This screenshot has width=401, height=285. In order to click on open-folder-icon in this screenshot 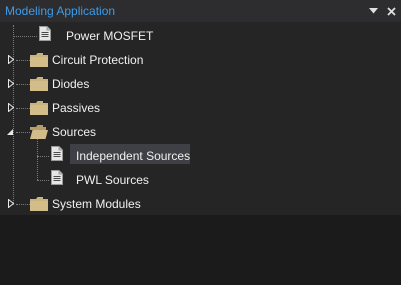, I will do `click(39, 132)`.